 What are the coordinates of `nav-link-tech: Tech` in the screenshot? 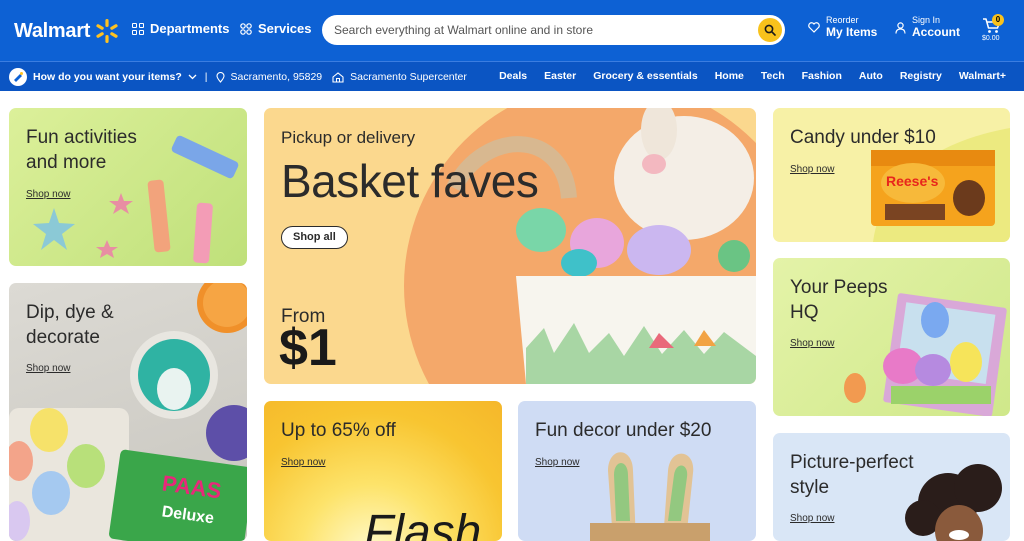 It's located at (773, 76).